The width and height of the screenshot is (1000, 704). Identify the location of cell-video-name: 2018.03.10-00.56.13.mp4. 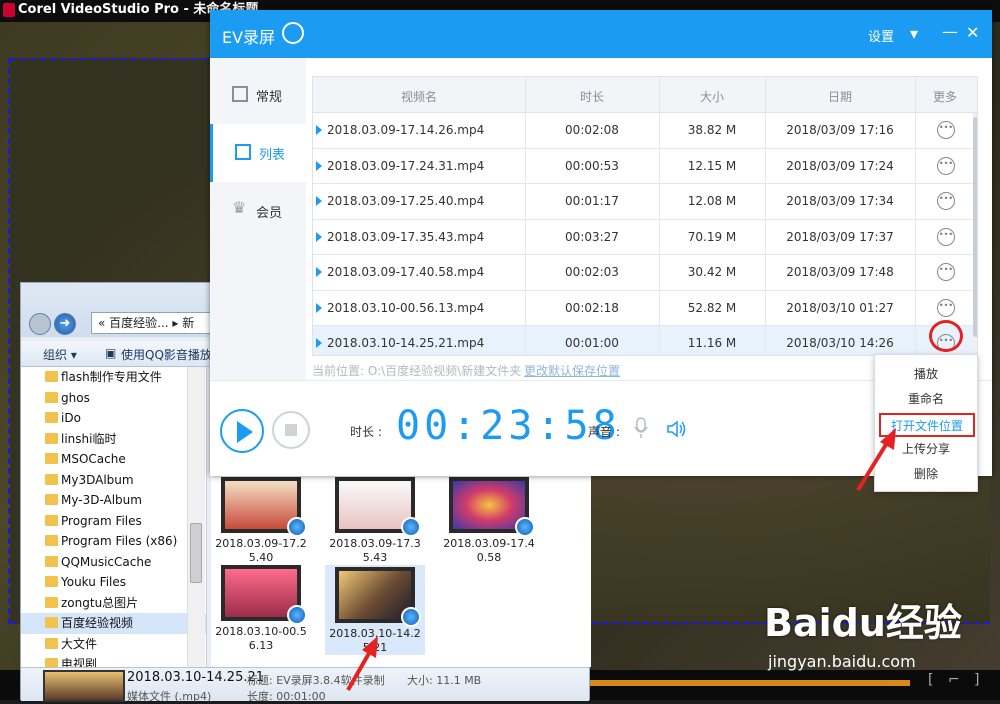
(406, 307).